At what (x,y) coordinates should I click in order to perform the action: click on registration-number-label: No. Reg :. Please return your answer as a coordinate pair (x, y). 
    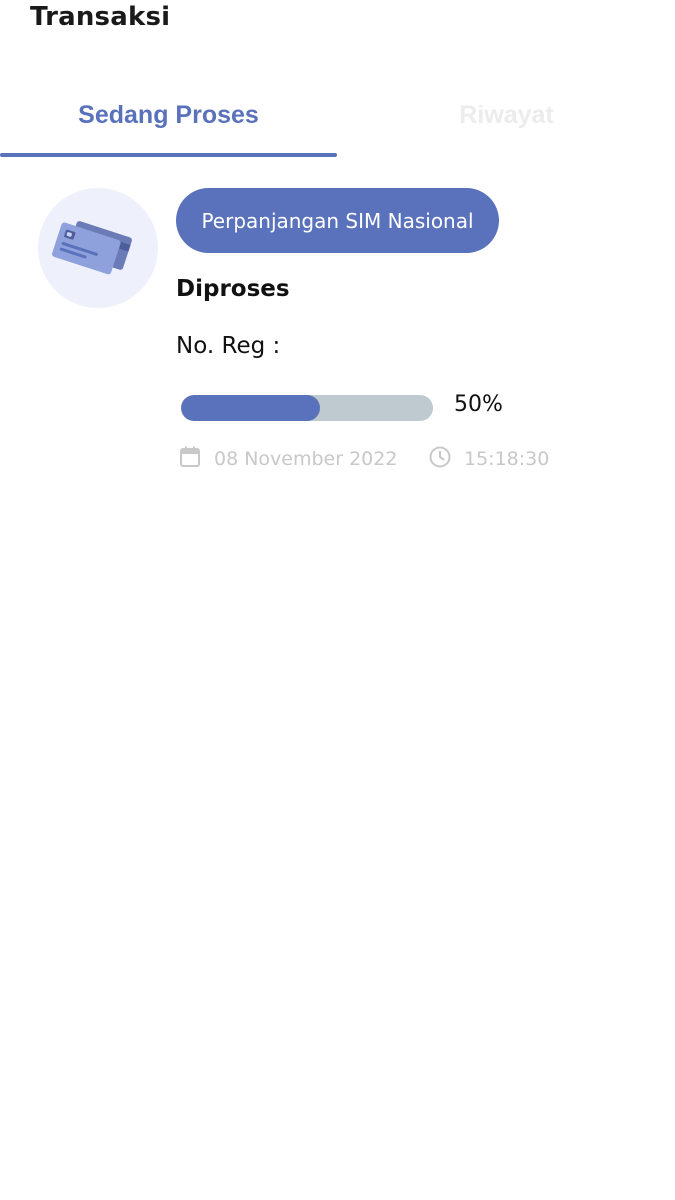
    Looking at the image, I should click on (228, 346).